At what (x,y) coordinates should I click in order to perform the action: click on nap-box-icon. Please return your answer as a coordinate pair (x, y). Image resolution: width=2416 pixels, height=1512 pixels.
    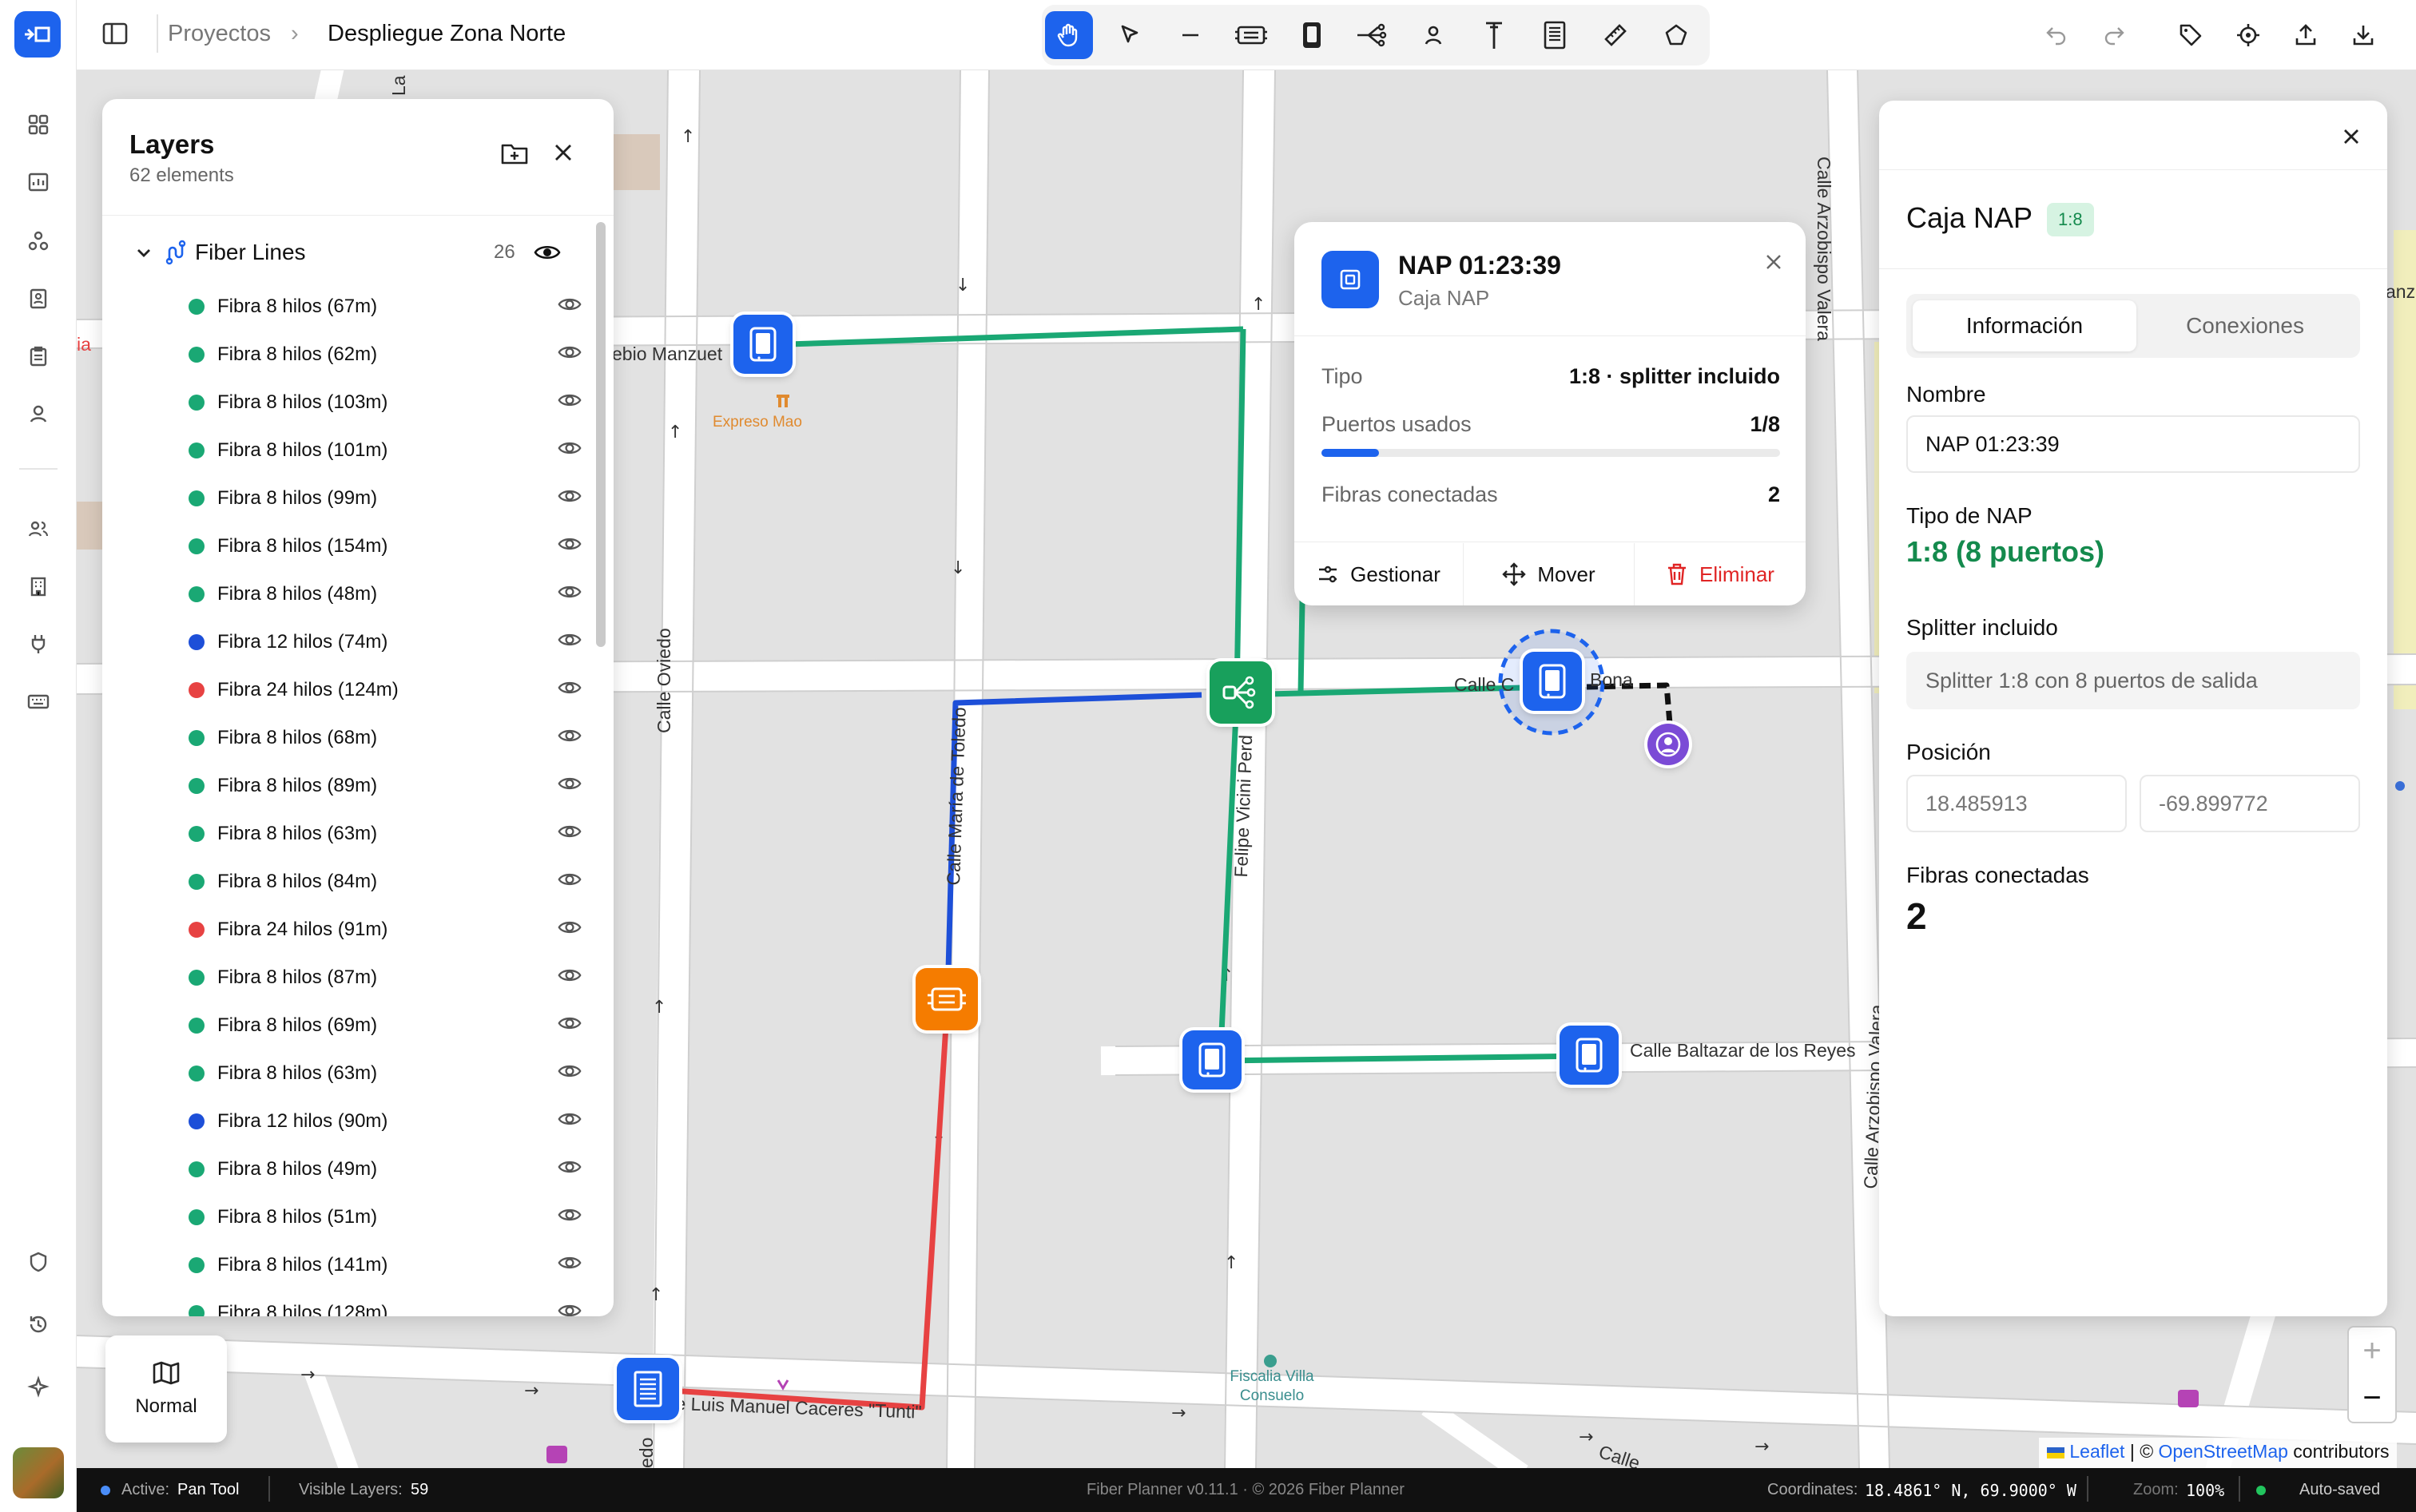
    Looking at the image, I should click on (1312, 35).